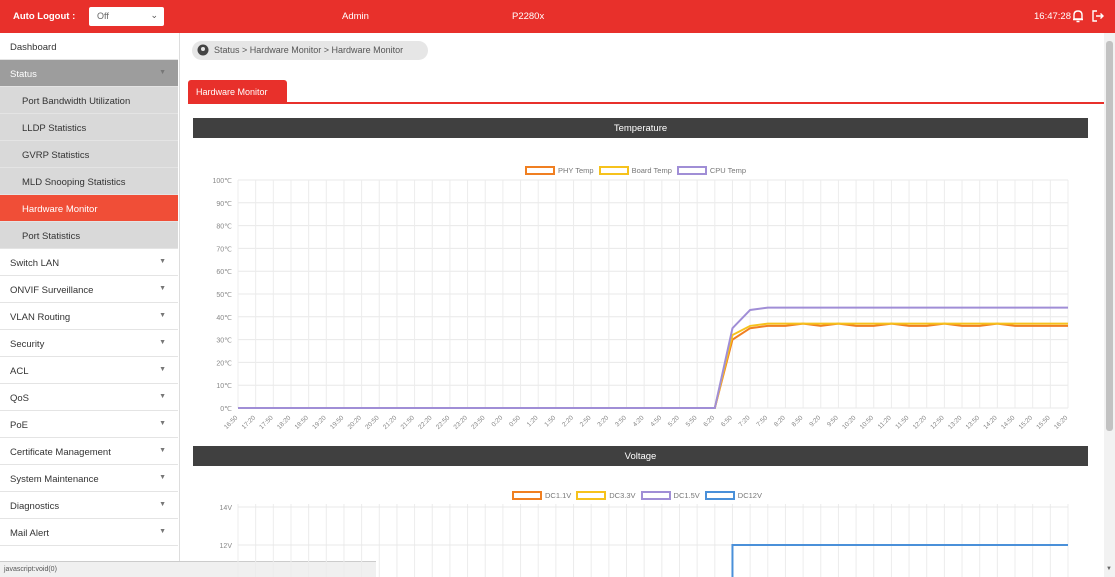 This screenshot has height=577, width=1115. What do you see at coordinates (372, 422) in the screenshot?
I see `x-tick-label: 20:50` at bounding box center [372, 422].